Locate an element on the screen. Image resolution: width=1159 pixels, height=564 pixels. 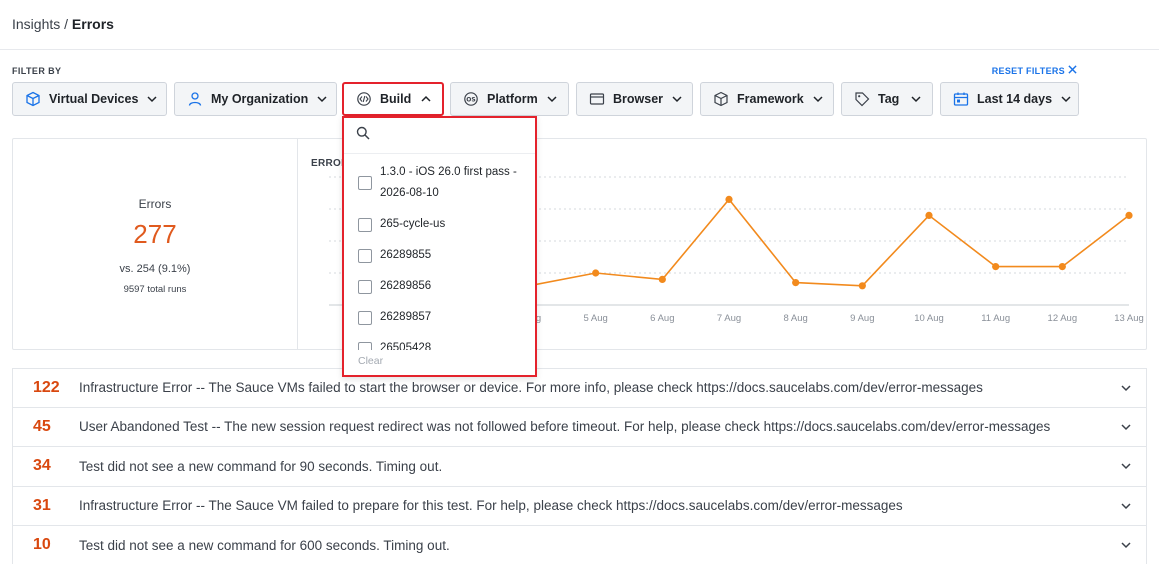
svg-text: OS is located at coordinates (470, 99).